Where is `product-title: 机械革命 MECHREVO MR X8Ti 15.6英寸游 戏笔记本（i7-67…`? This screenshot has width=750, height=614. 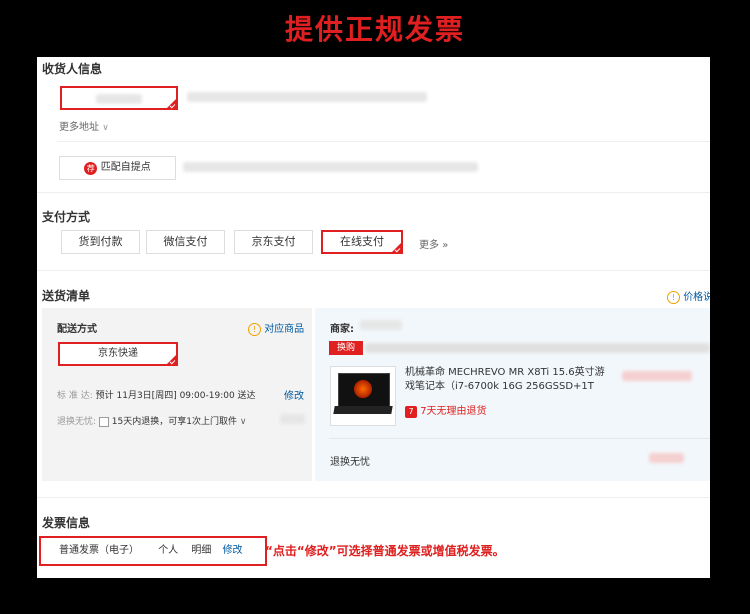
product-title: 机械革命 MECHREVO MR X8Ti 15.6英寸游 戏笔记本（i7-67… is located at coordinates (507, 380).